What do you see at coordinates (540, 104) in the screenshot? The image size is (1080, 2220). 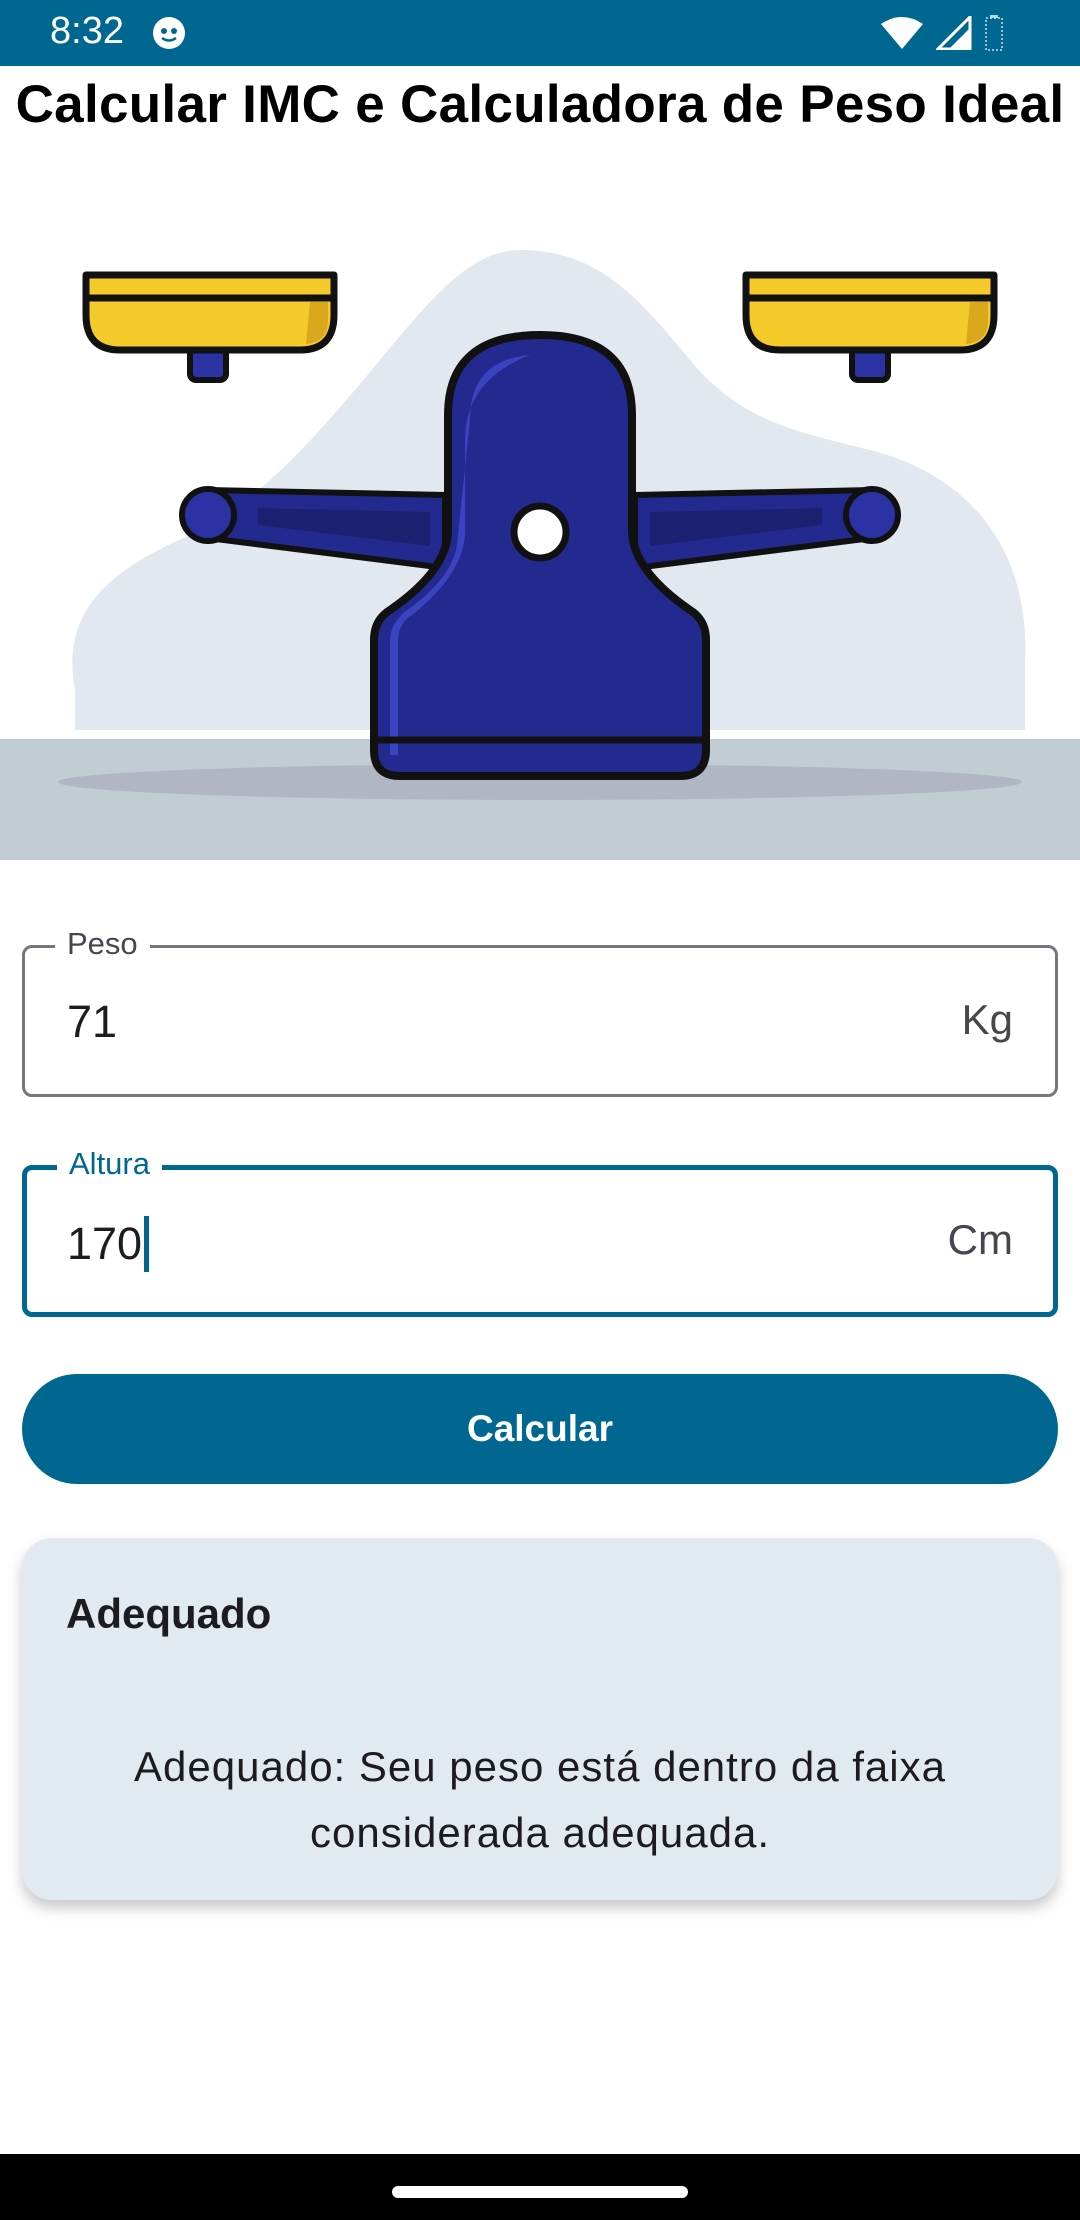 I see `page-title: Calcular IMC e Calculadora de Peso Ideal` at bounding box center [540, 104].